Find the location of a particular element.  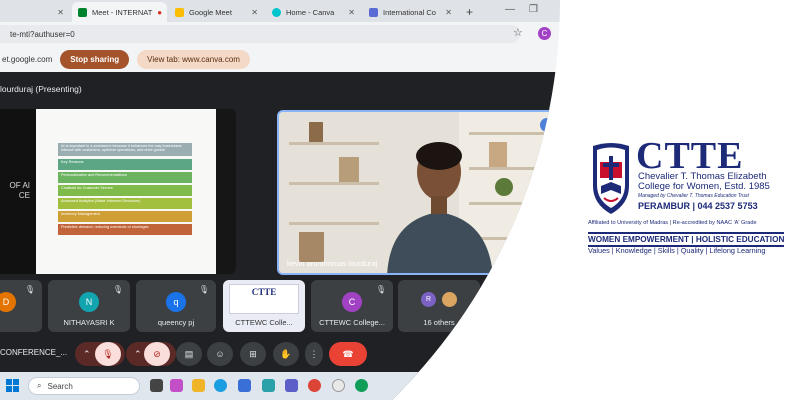

search-icon: ⌕ is located at coordinates (39, 385).